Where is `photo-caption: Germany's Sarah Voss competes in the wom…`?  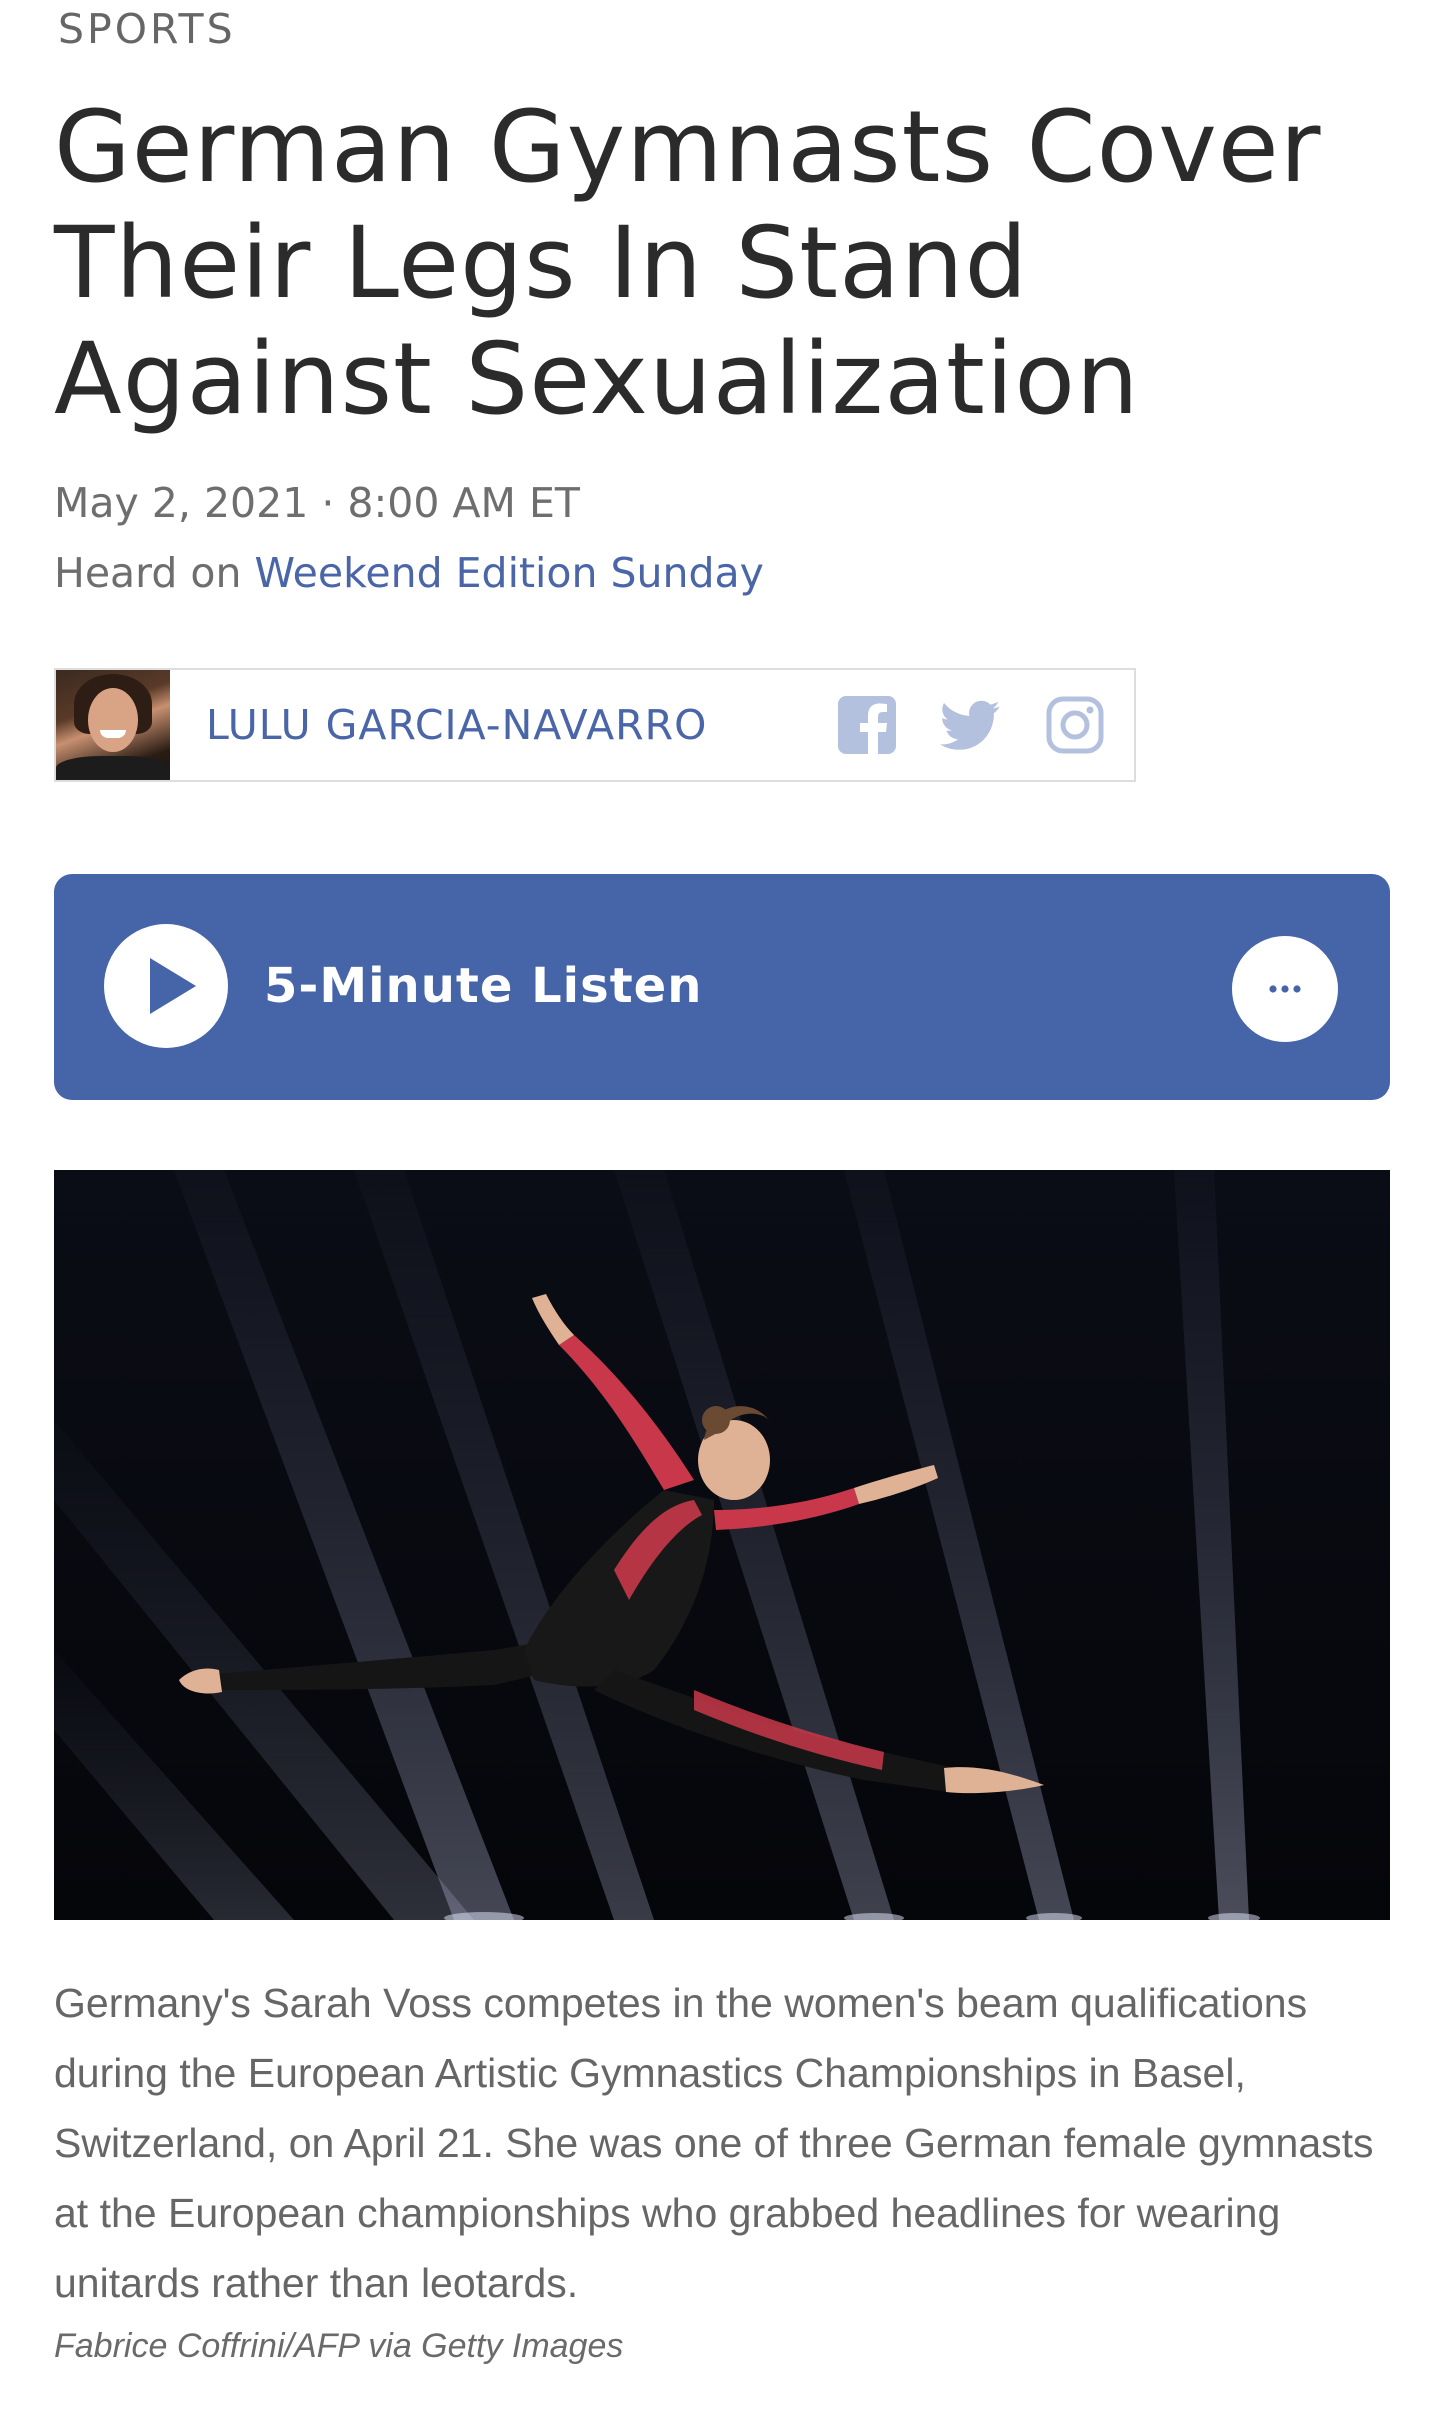
photo-caption: Germany's Sarah Voss competes in the wom… is located at coordinates (714, 2143).